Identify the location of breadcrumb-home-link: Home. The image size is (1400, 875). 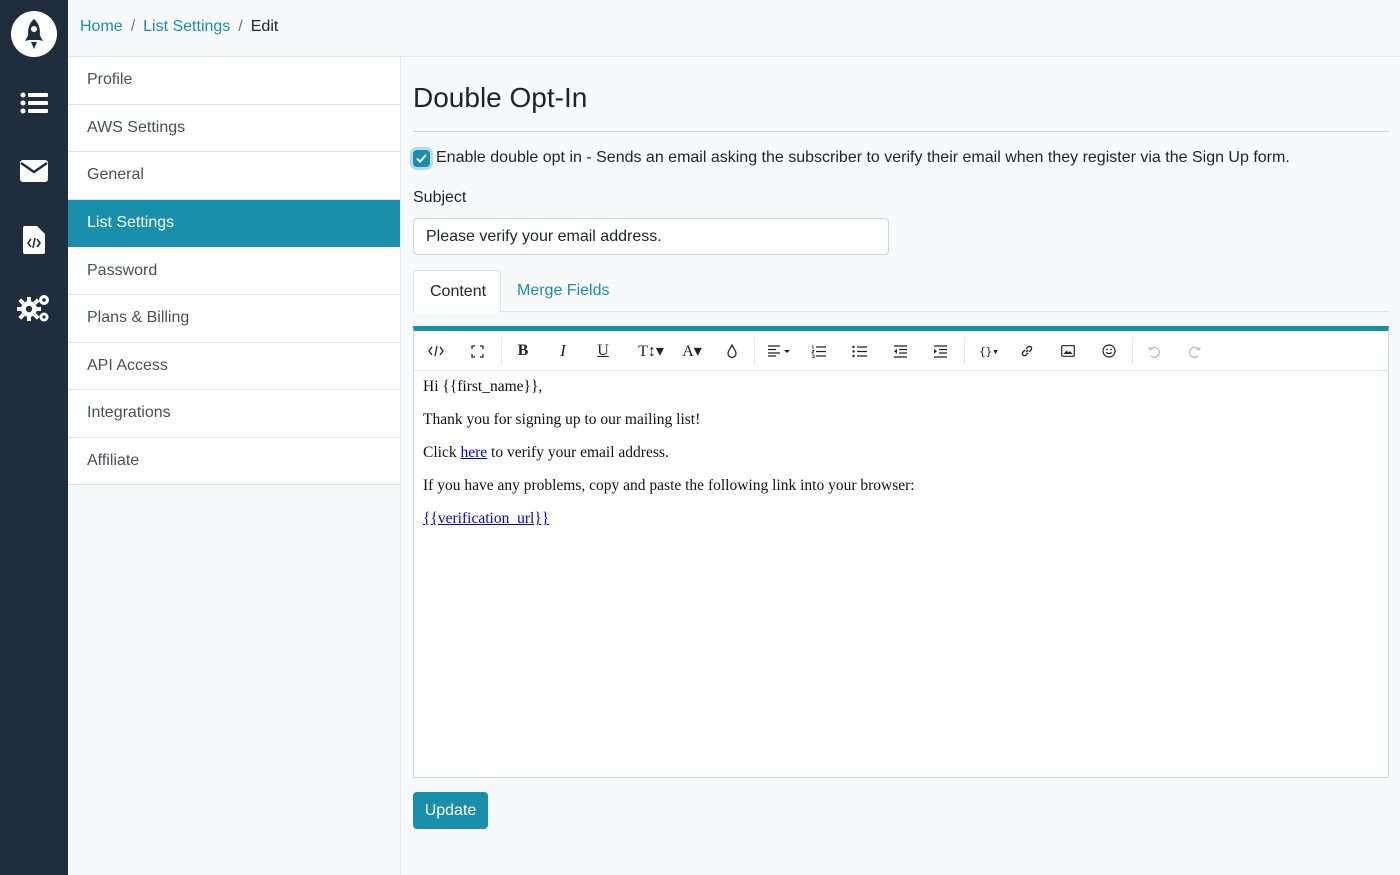
(101, 27).